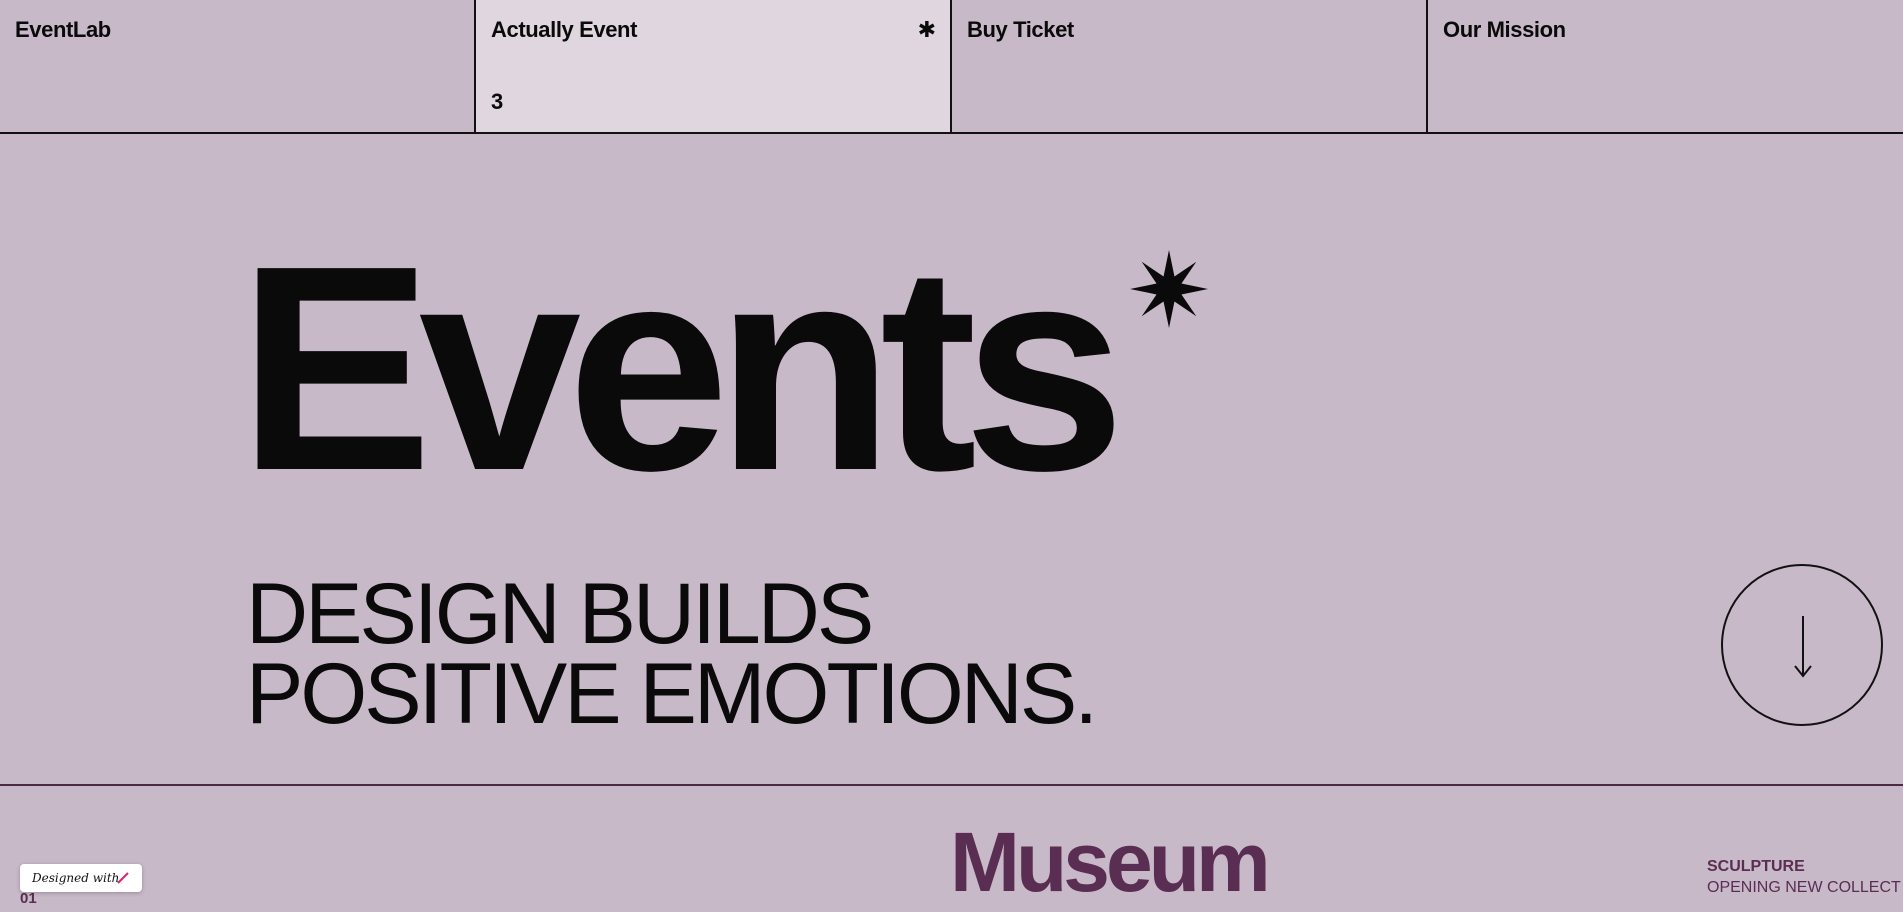 The height and width of the screenshot is (912, 1903). I want to click on asterisk-icon: ✱, so click(926, 29).